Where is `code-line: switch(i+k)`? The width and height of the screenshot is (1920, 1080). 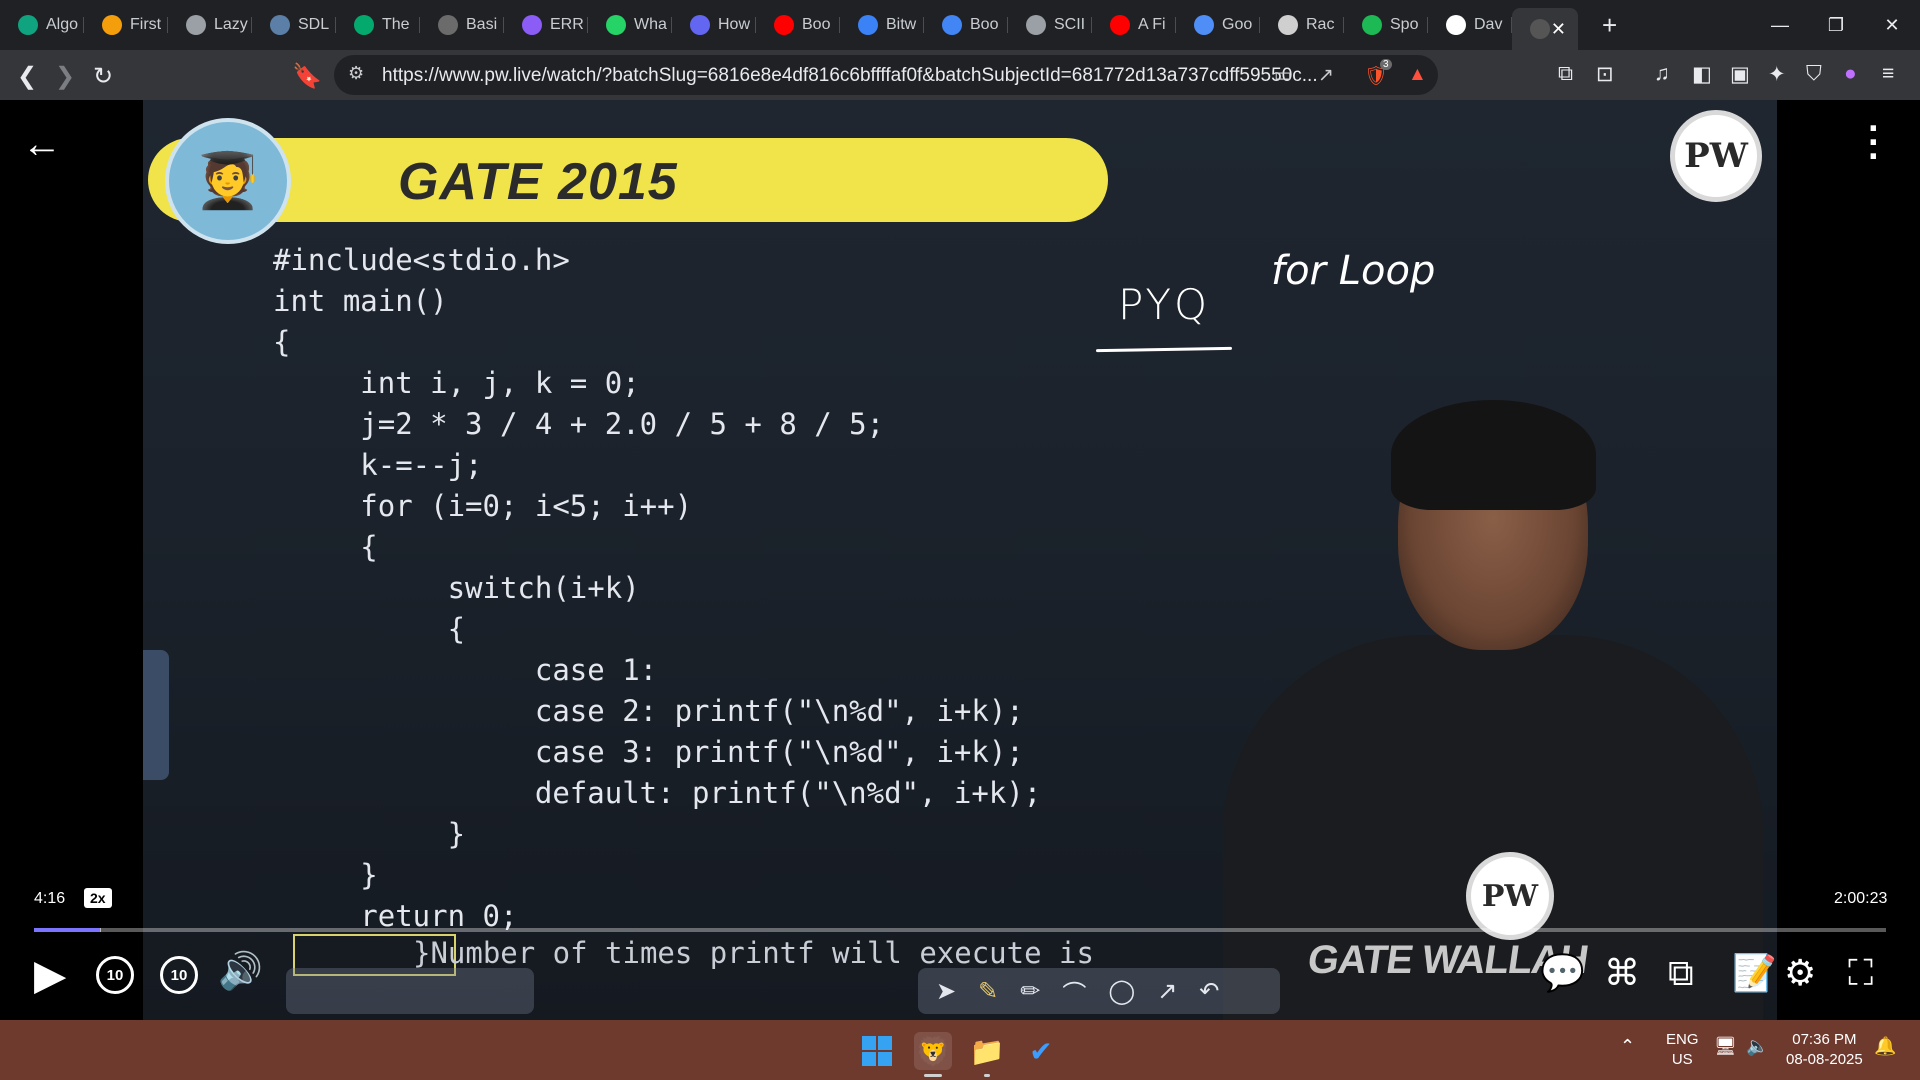 code-line: switch(i+k) is located at coordinates (456, 588).